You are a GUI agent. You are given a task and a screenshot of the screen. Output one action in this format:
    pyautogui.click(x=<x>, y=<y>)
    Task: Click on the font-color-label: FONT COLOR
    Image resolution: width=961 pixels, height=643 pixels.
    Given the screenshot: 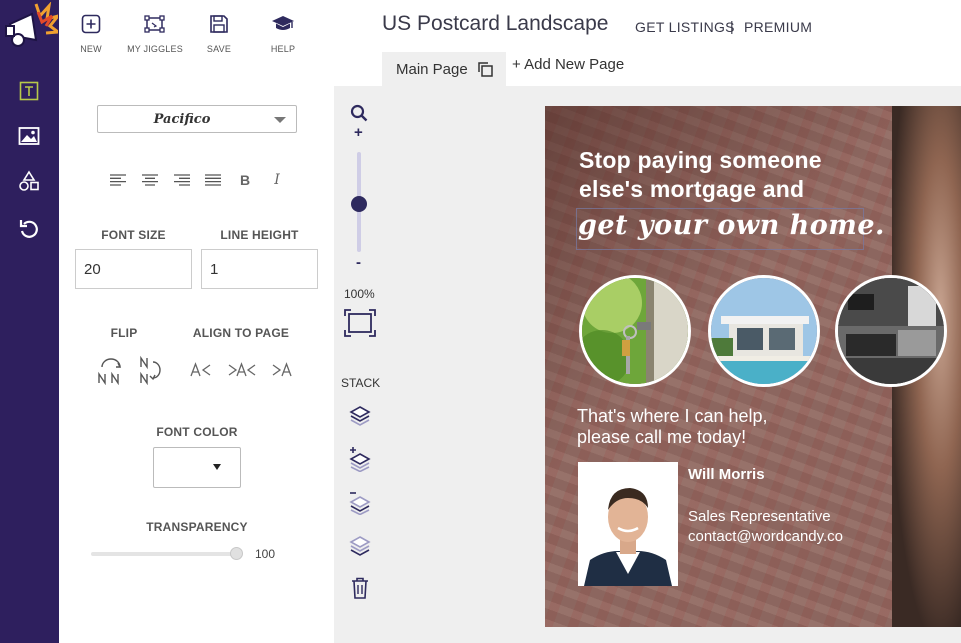 What is the action you would take?
    pyautogui.click(x=197, y=432)
    